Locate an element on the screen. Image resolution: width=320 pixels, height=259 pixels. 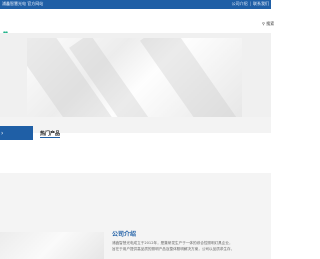
top-bar: 浦鑫智慧光电 官方网站 公司介绍 | 联系我们 is located at coordinates (135, 4).